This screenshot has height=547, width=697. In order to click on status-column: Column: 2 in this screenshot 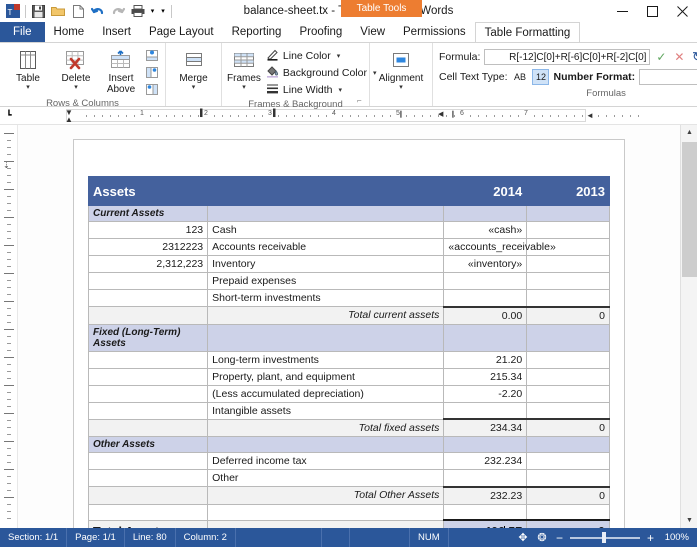, I will do `click(206, 537)`.